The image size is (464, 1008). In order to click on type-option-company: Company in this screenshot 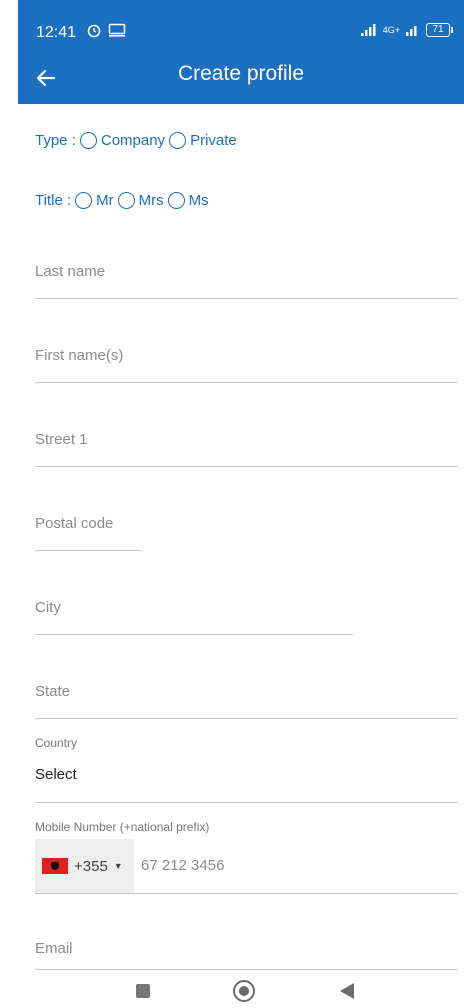, I will do `click(121, 140)`.